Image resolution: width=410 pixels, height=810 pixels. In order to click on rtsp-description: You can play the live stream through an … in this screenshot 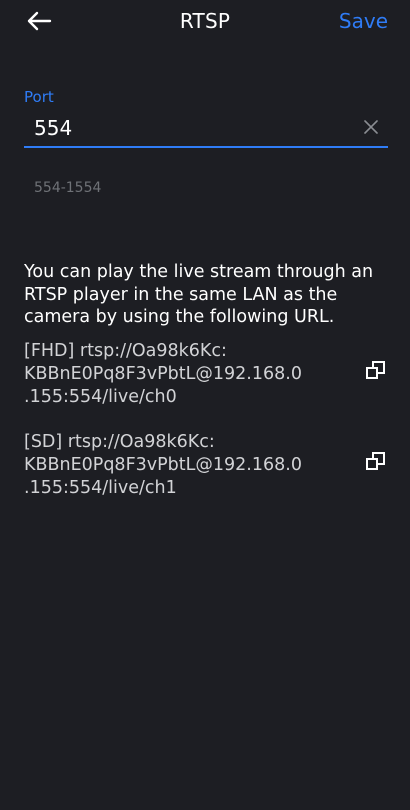, I will do `click(199, 294)`.